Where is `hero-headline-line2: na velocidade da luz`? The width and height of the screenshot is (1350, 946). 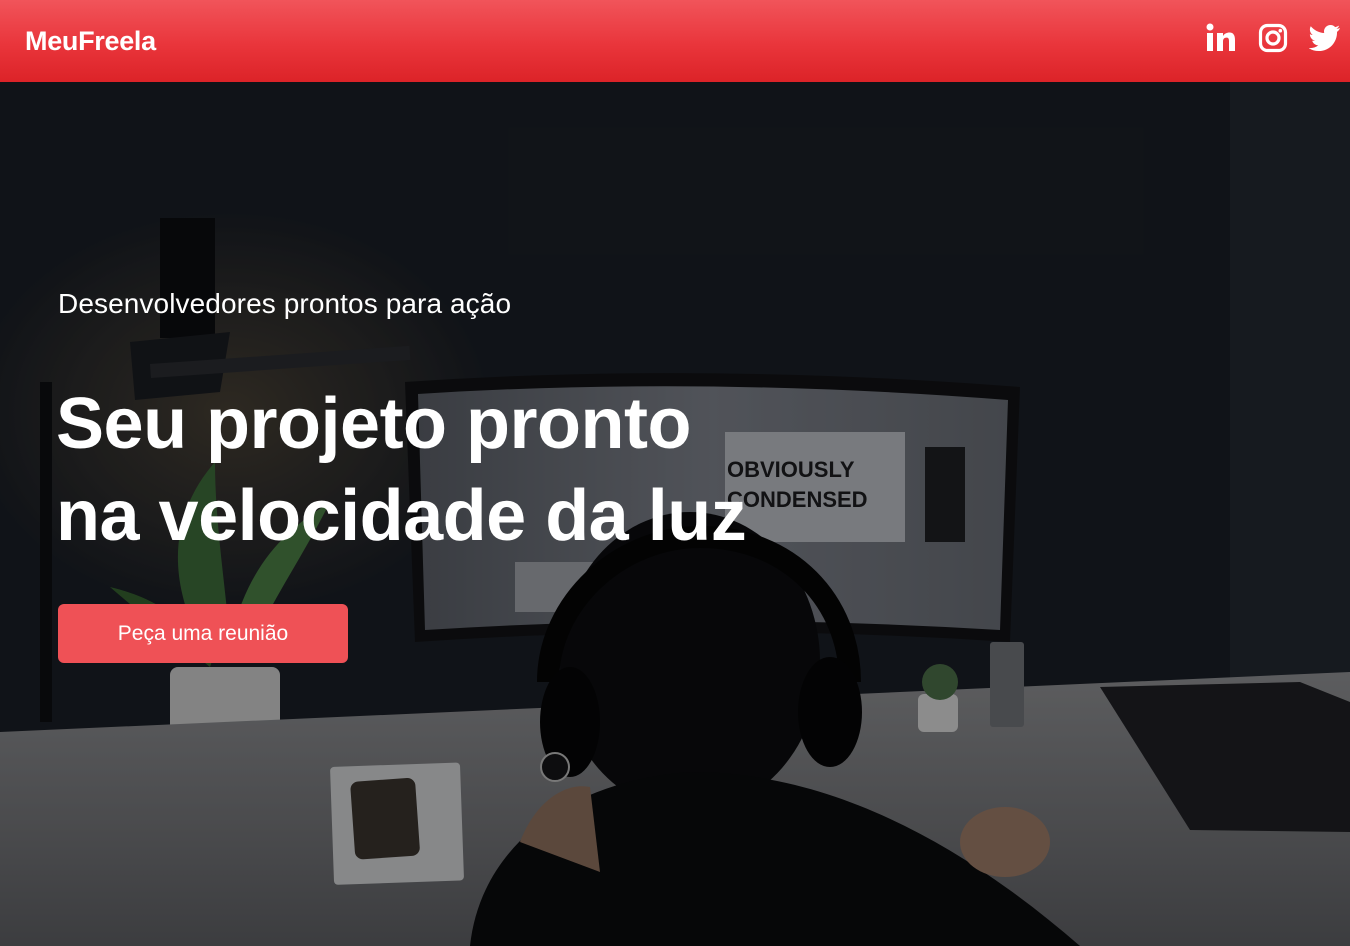 hero-headline-line2: na velocidade da luz is located at coordinates (401, 516).